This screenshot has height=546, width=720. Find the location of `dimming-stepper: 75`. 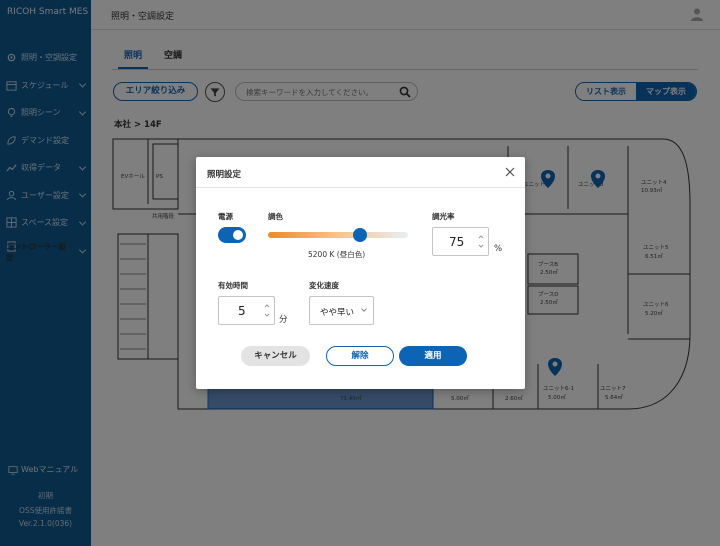

dimming-stepper: 75 is located at coordinates (460, 241).